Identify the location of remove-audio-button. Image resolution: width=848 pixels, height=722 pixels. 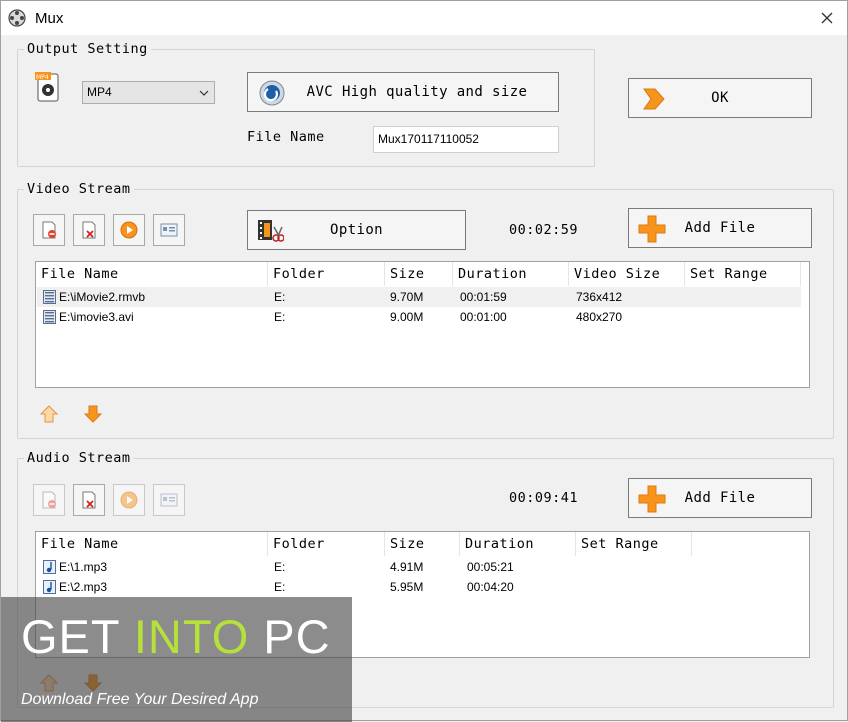
(49, 500).